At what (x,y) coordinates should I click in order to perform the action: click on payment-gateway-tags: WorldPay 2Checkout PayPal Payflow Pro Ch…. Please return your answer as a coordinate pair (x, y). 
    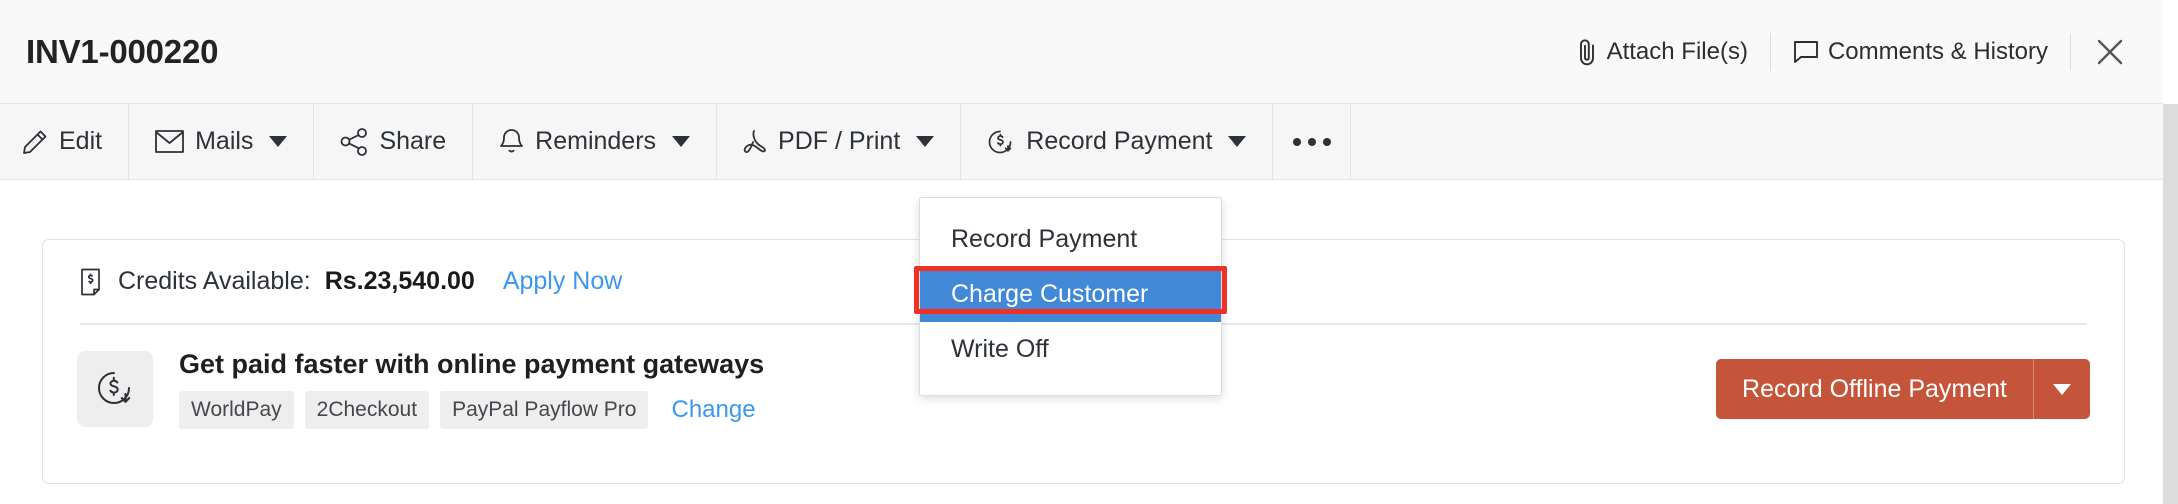
    Looking at the image, I should click on (471, 410).